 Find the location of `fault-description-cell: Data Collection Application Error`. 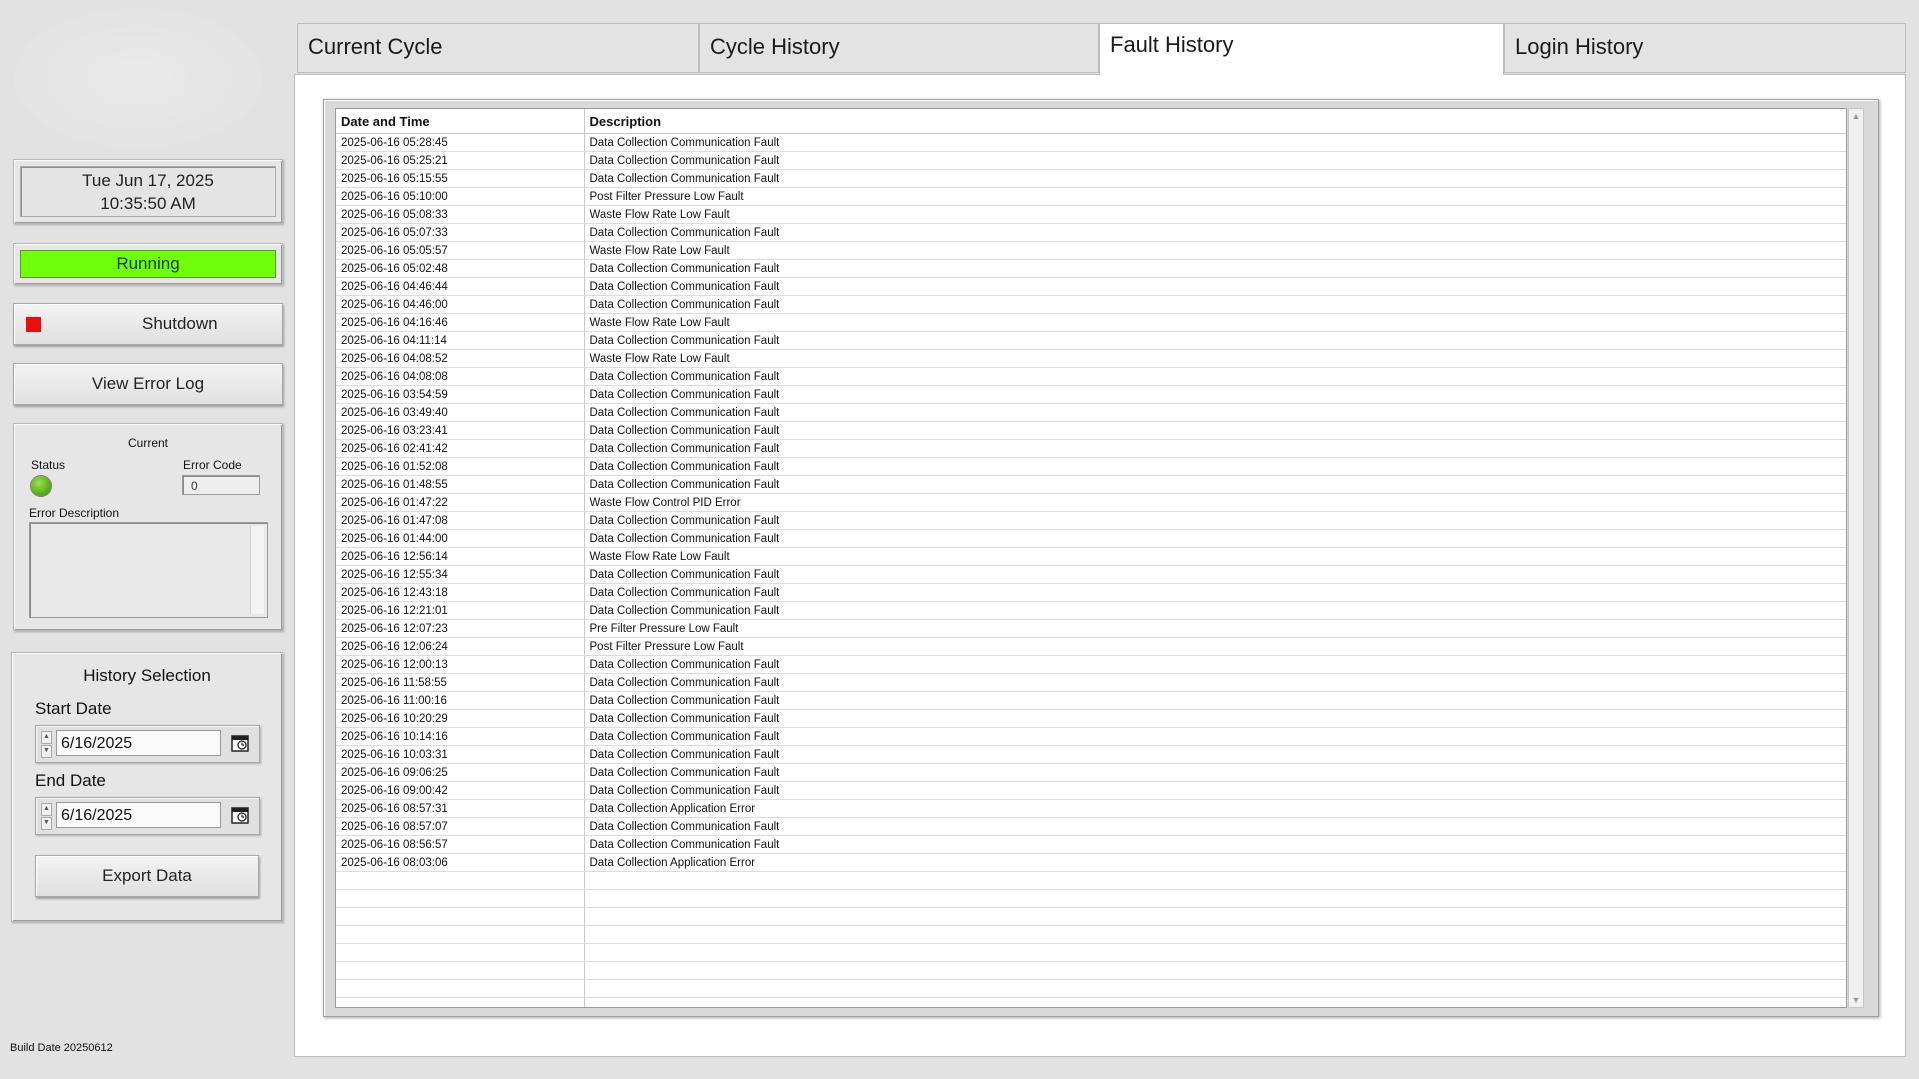

fault-description-cell: Data Collection Application Error is located at coordinates (1215, 808).